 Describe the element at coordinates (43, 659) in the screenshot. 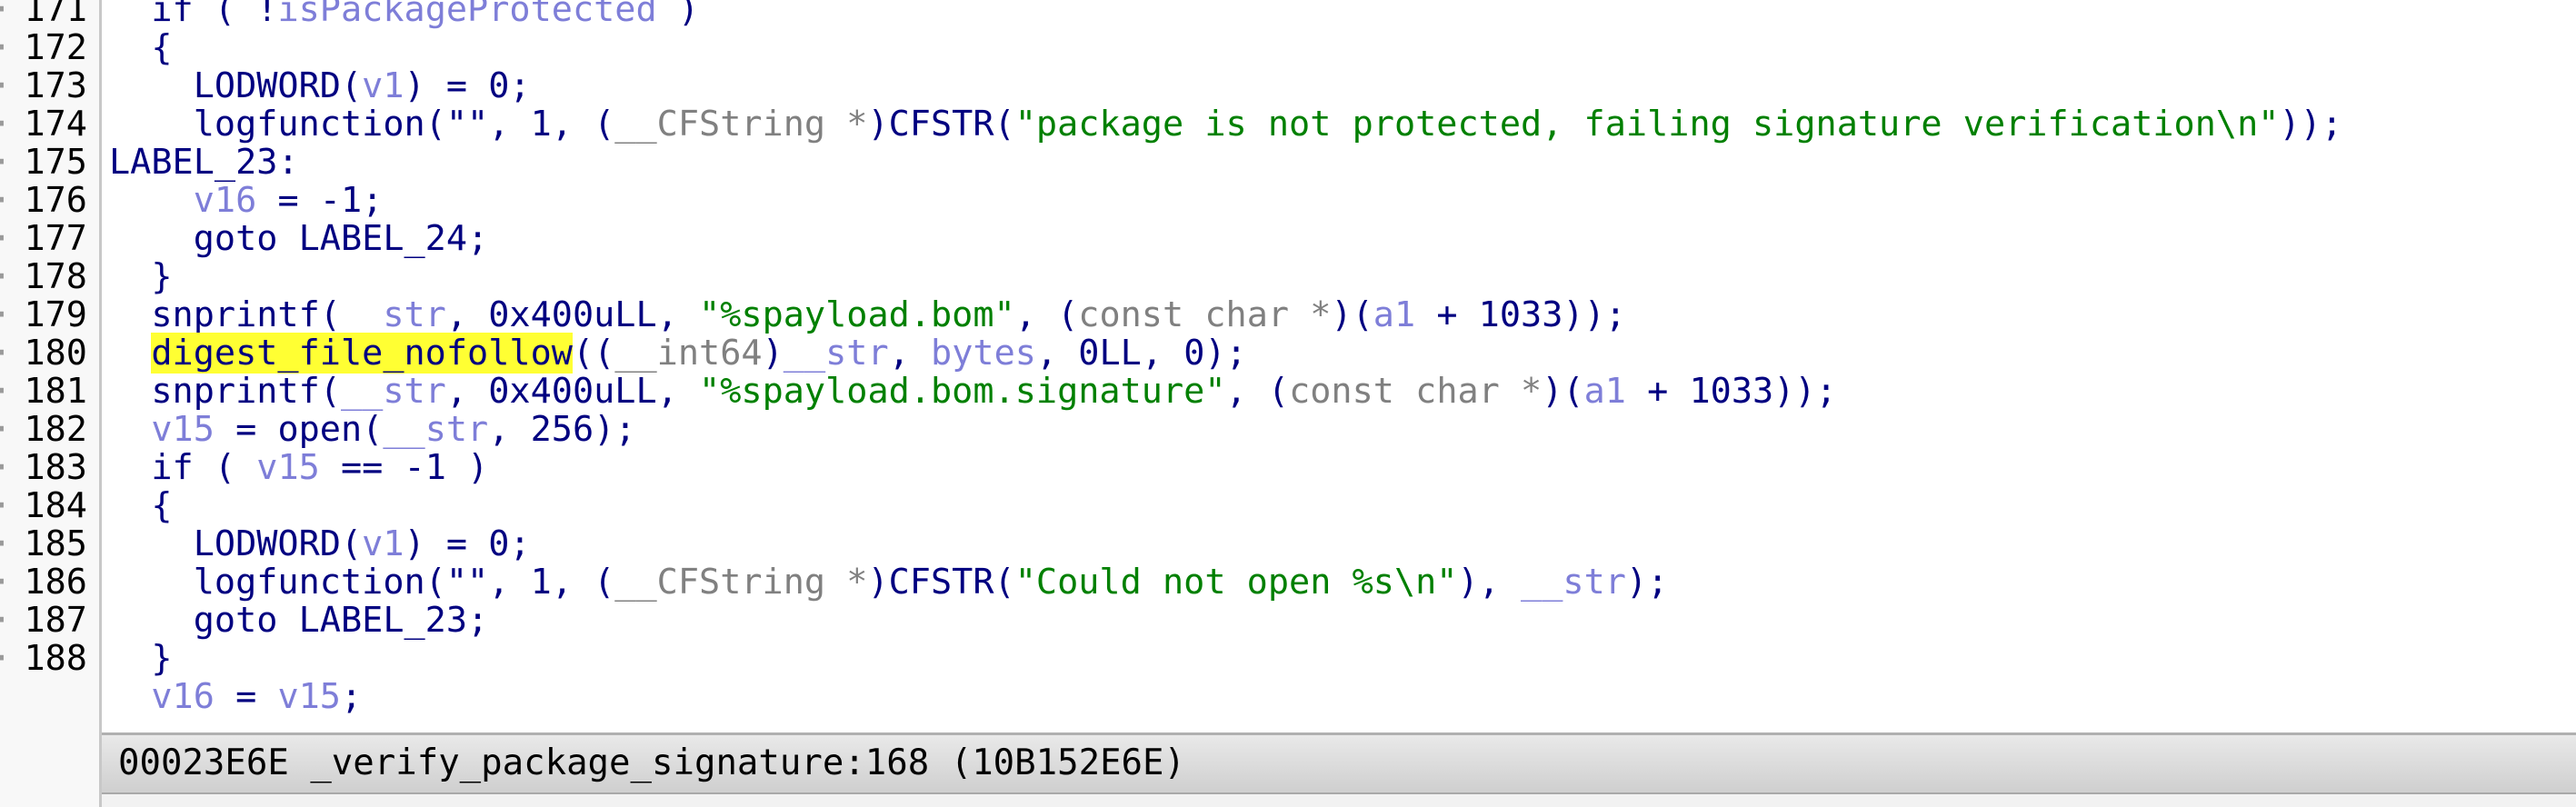

I see `line-number: 188` at that location.